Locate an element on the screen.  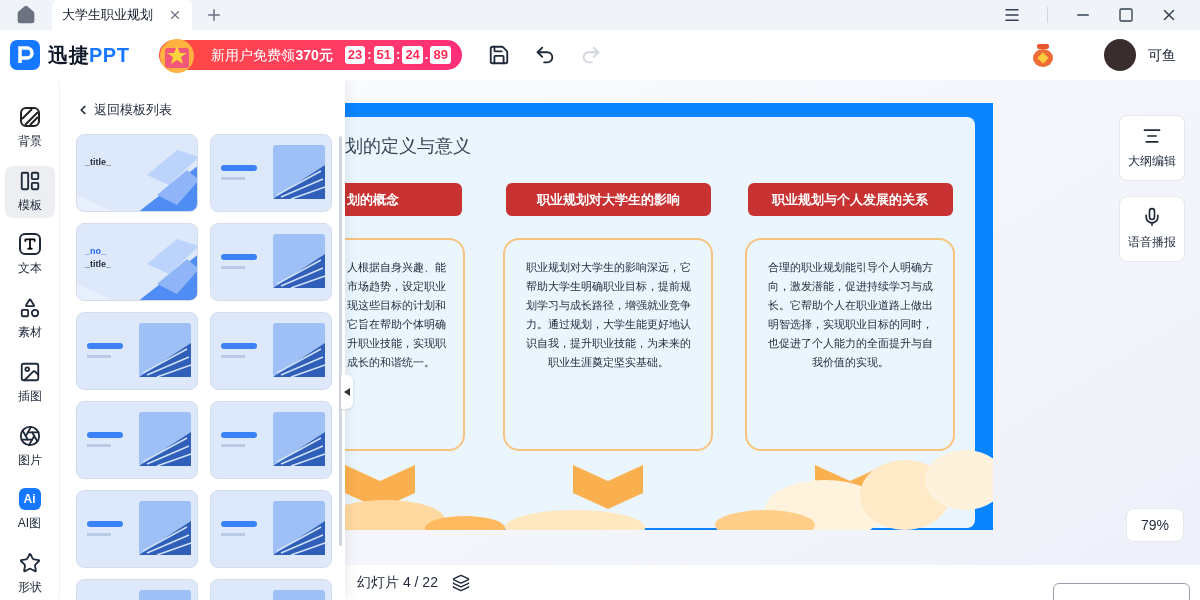
toolbar-item: 素材 is located at coordinates (29, 319).